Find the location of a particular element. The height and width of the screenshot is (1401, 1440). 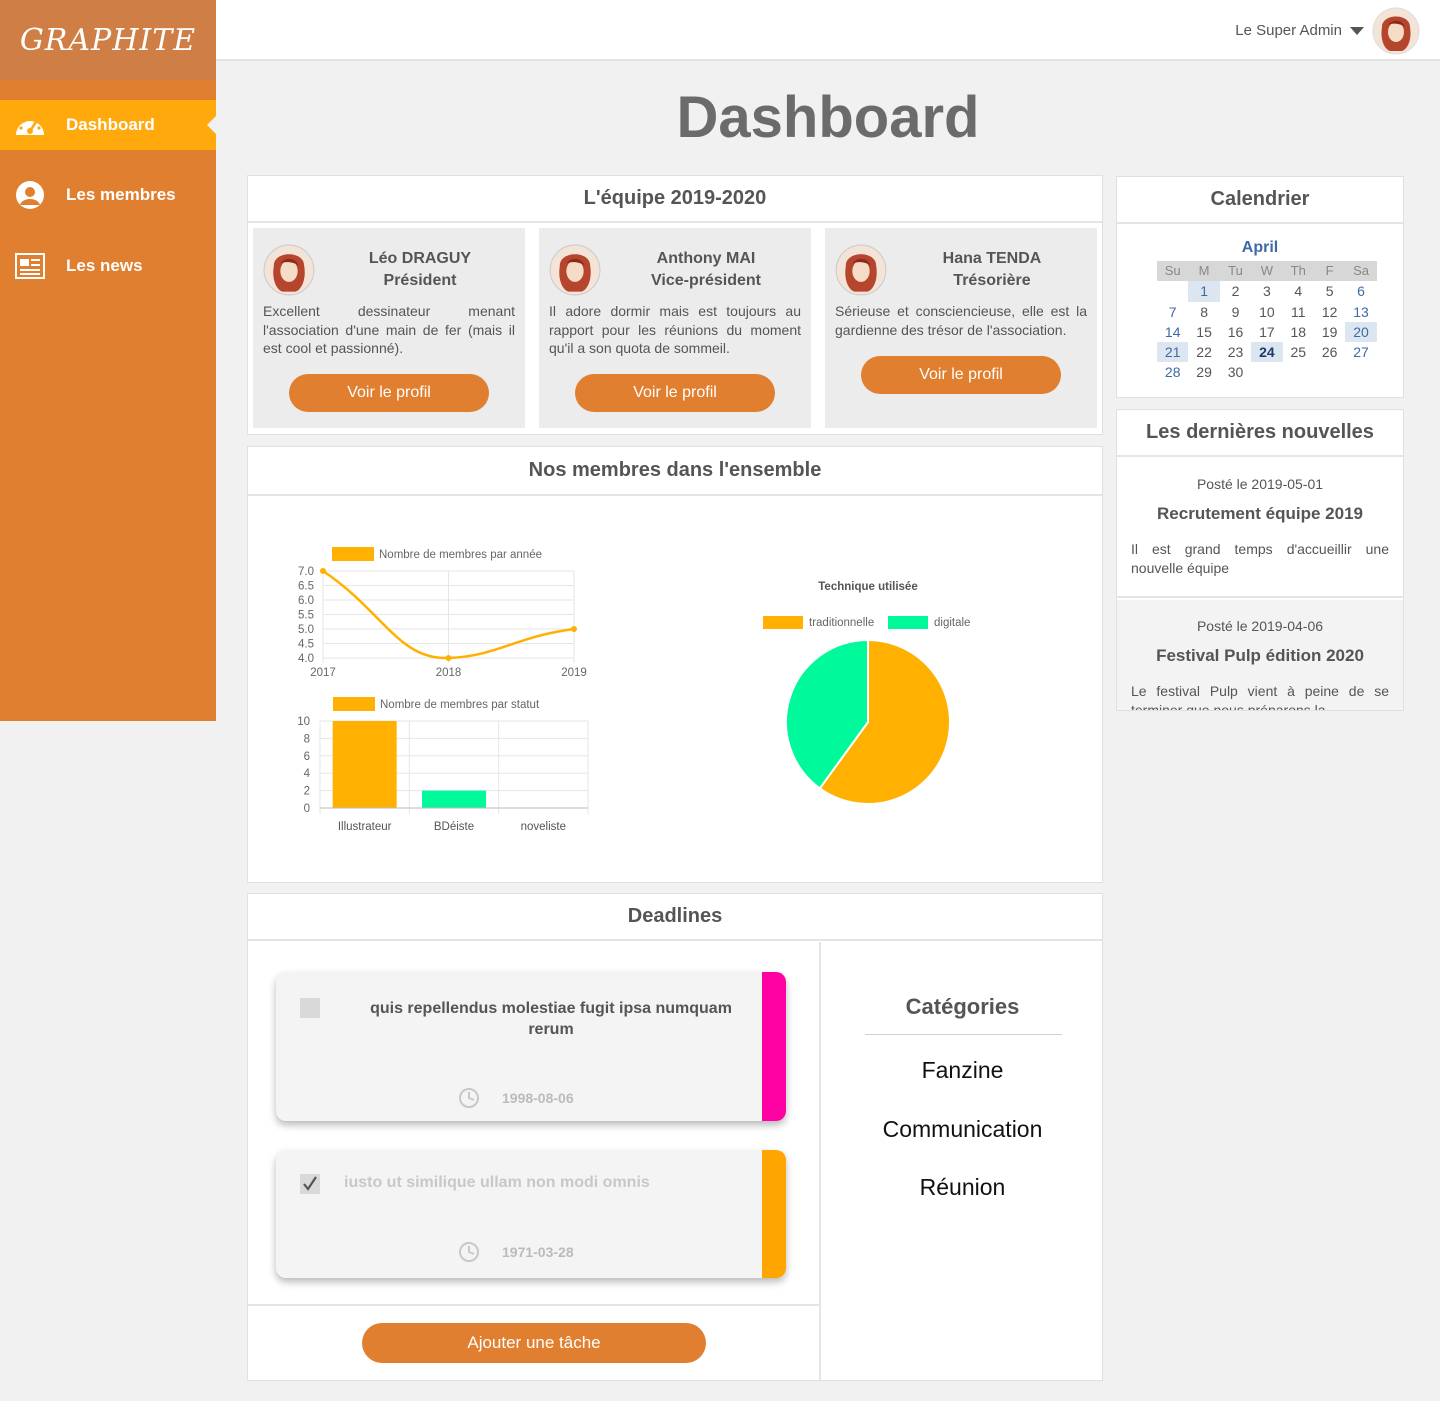

calendar-day: 19 is located at coordinates (1329, 332).